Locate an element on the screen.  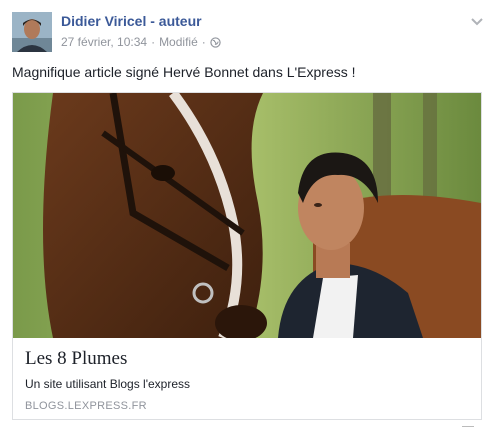
post-meta: 27 février, 10:34 · Modifié · is located at coordinates (141, 42).